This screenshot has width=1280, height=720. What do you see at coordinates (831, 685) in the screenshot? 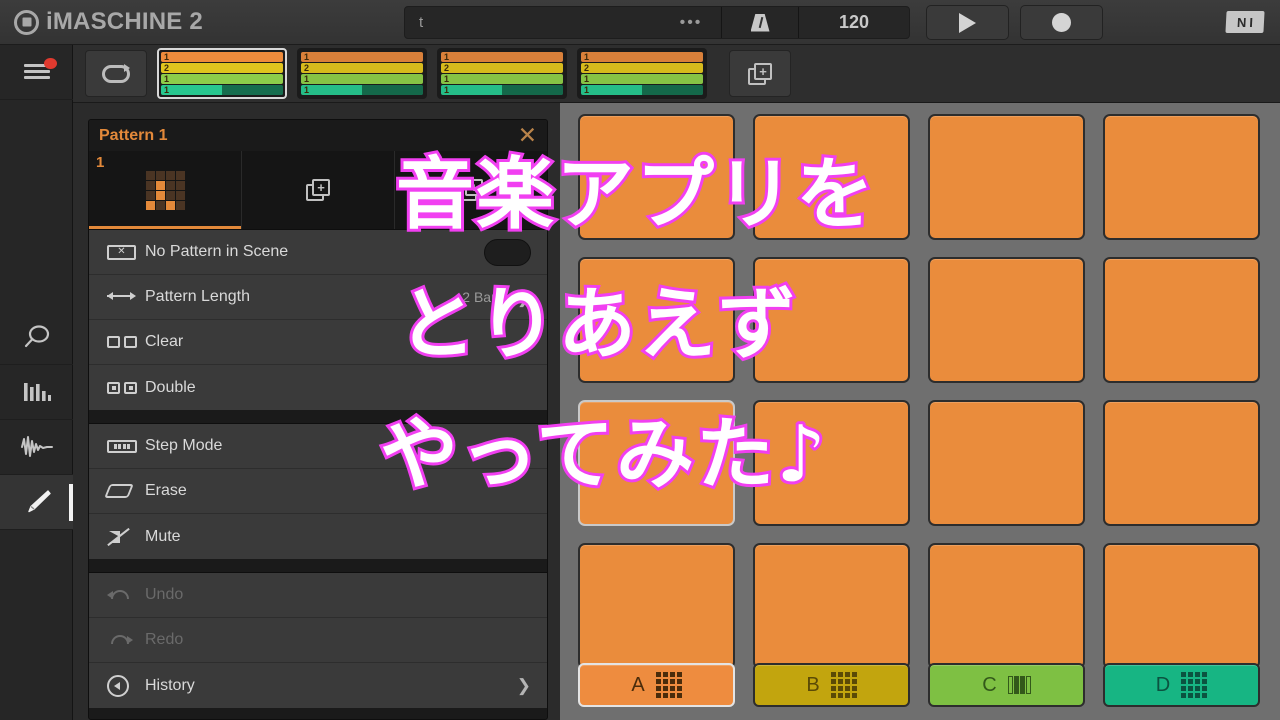
I see `group-button-b: B` at bounding box center [831, 685].